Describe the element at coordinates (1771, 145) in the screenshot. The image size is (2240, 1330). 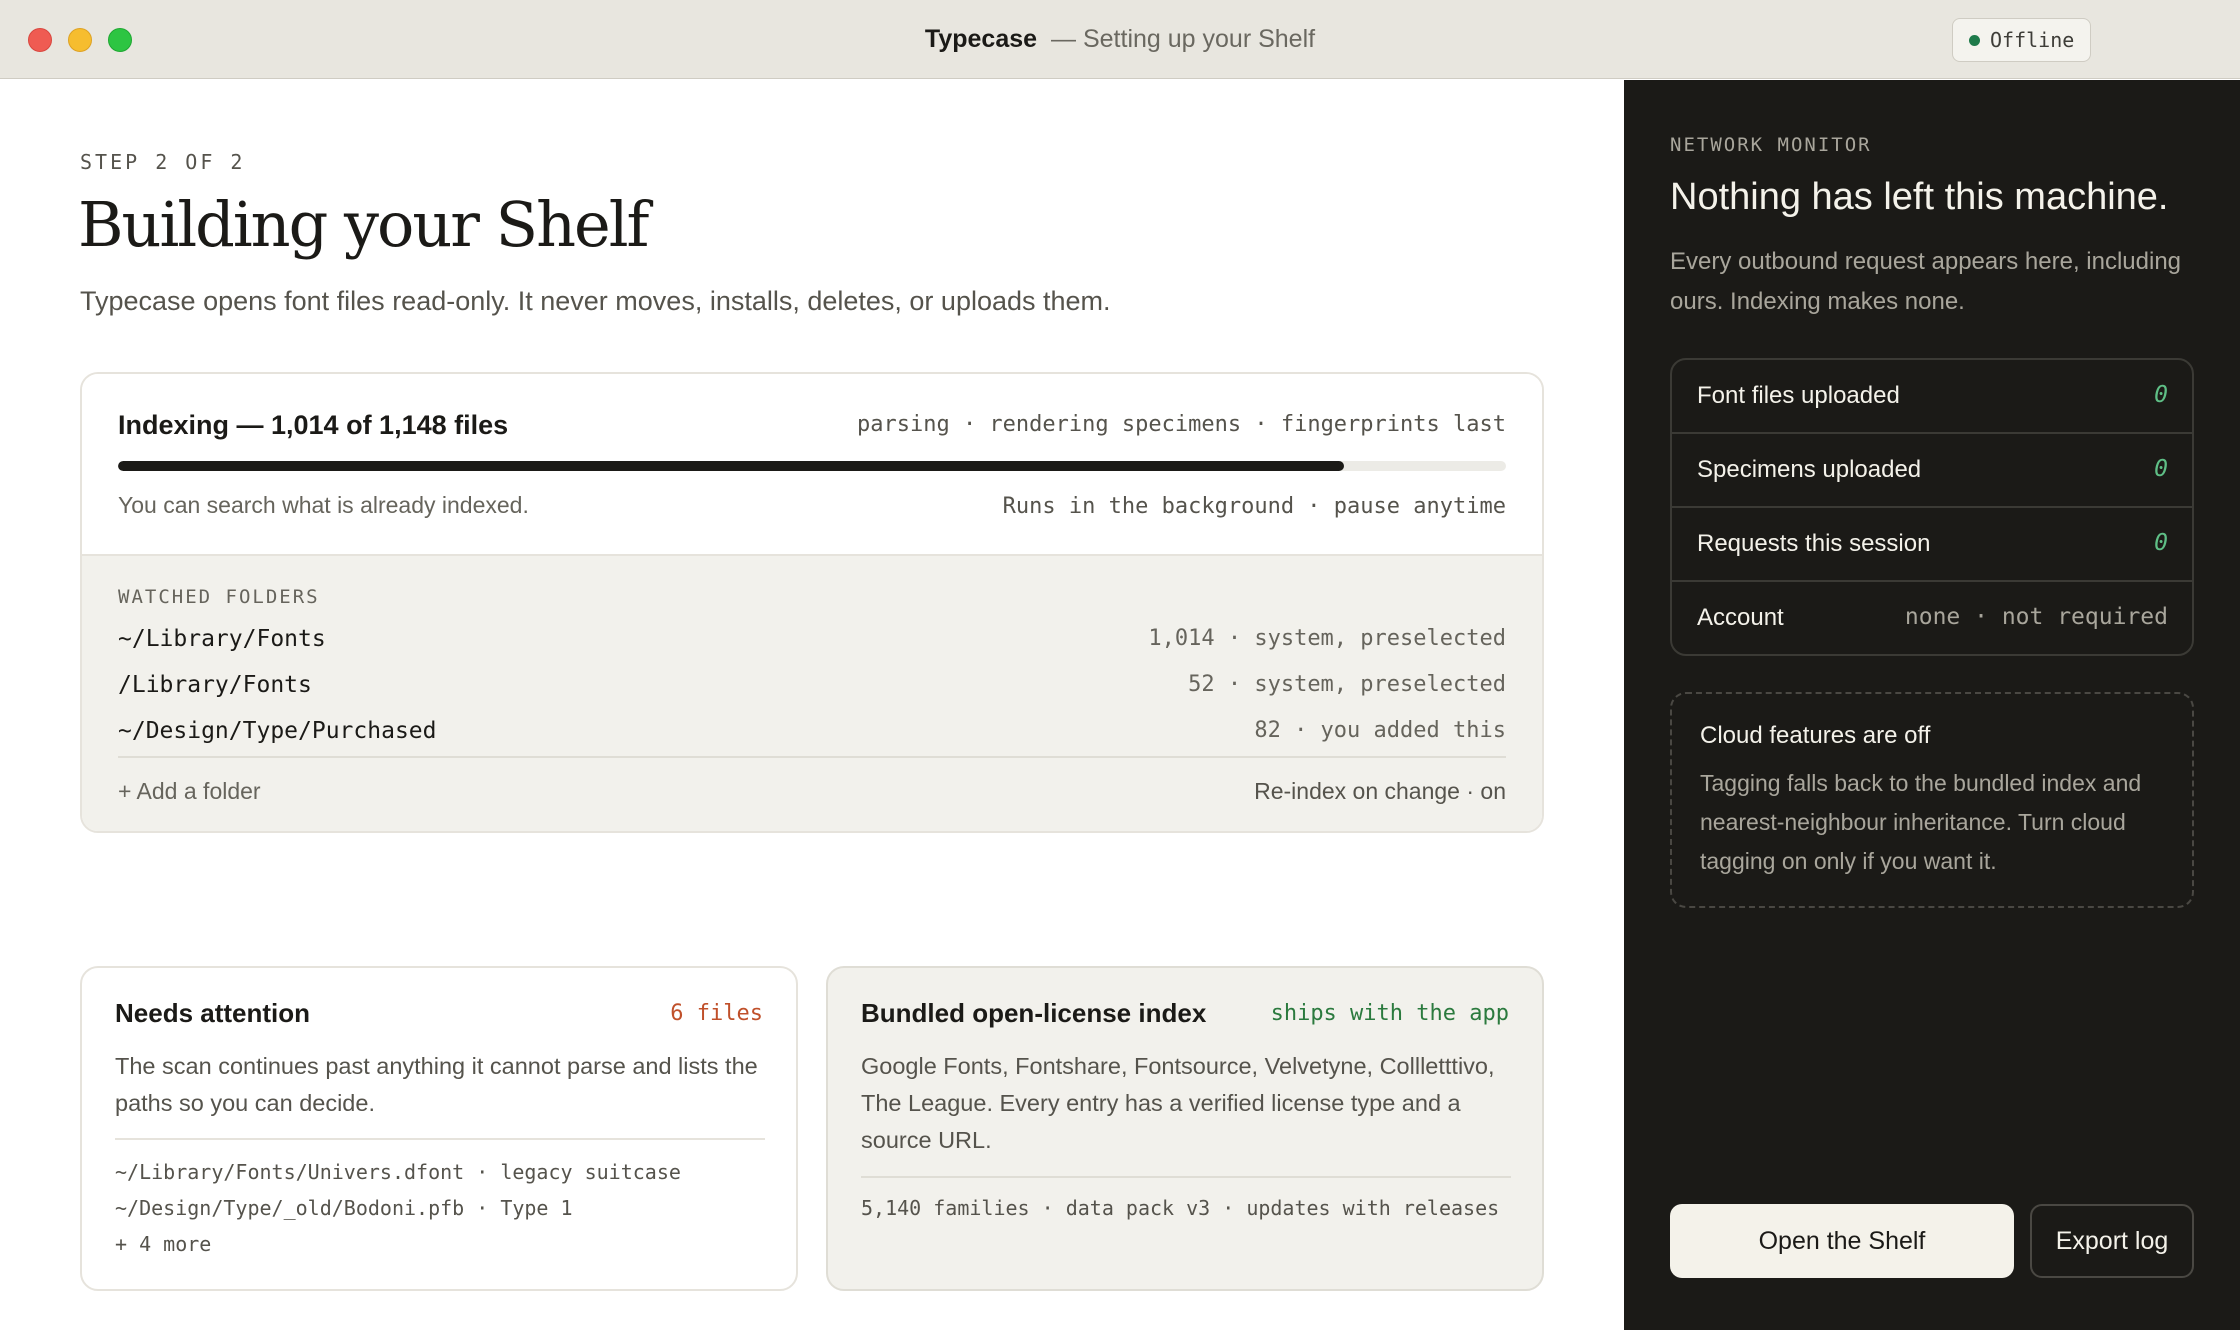
I see `network-monitor-label: NETWORK MONITOR` at that location.